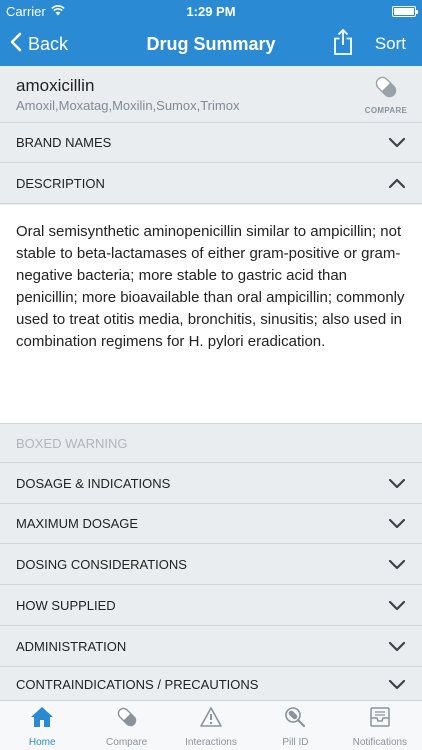 The width and height of the screenshot is (422, 750). I want to click on section-label: DOSAGE & INDICATIONS, so click(93, 483).